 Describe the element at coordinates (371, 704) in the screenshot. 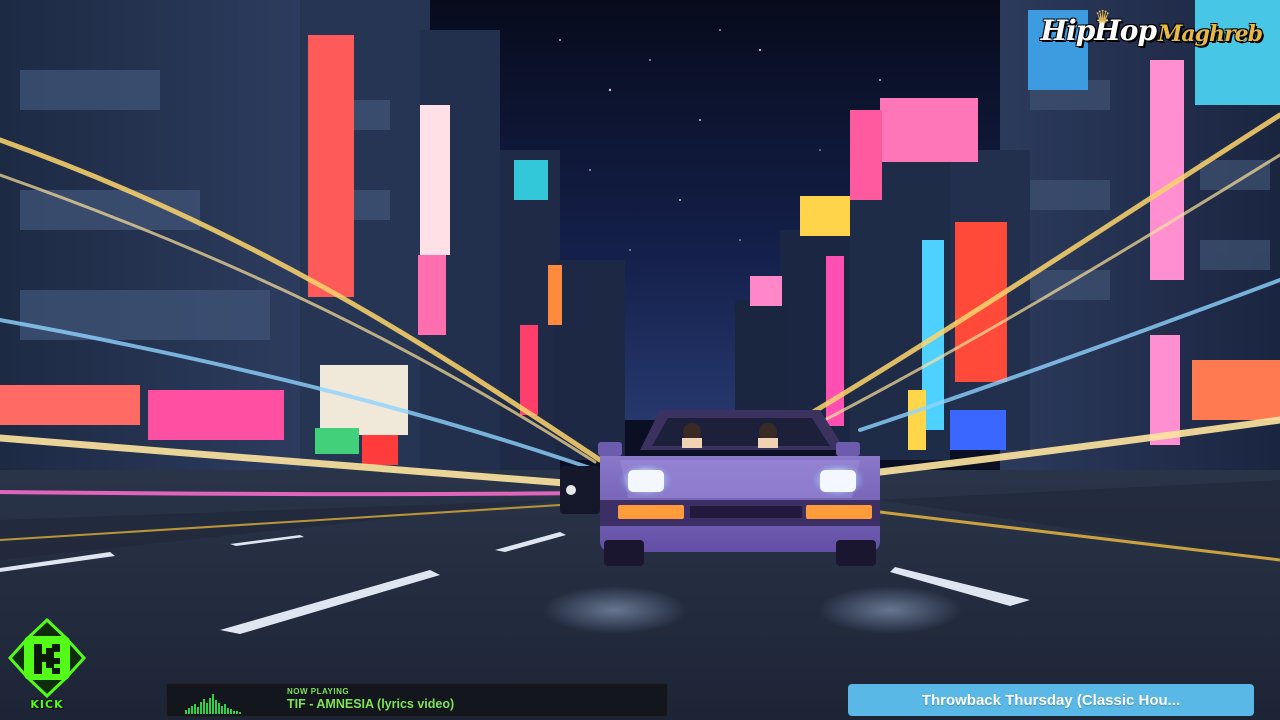

I see `now-playing-track: TIF - AMNESIA (lyrics video)` at that location.